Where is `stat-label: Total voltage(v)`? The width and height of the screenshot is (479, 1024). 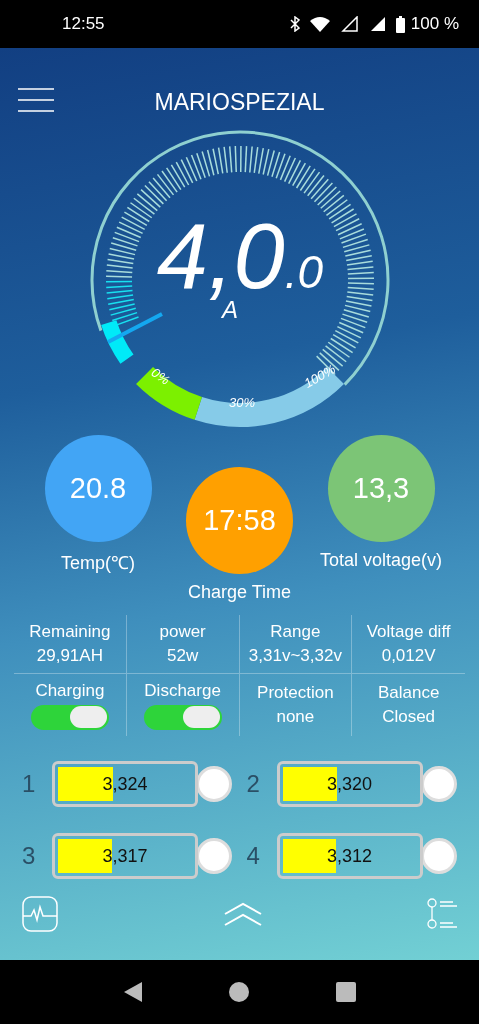
stat-label: Total voltage(v) is located at coordinates (381, 560).